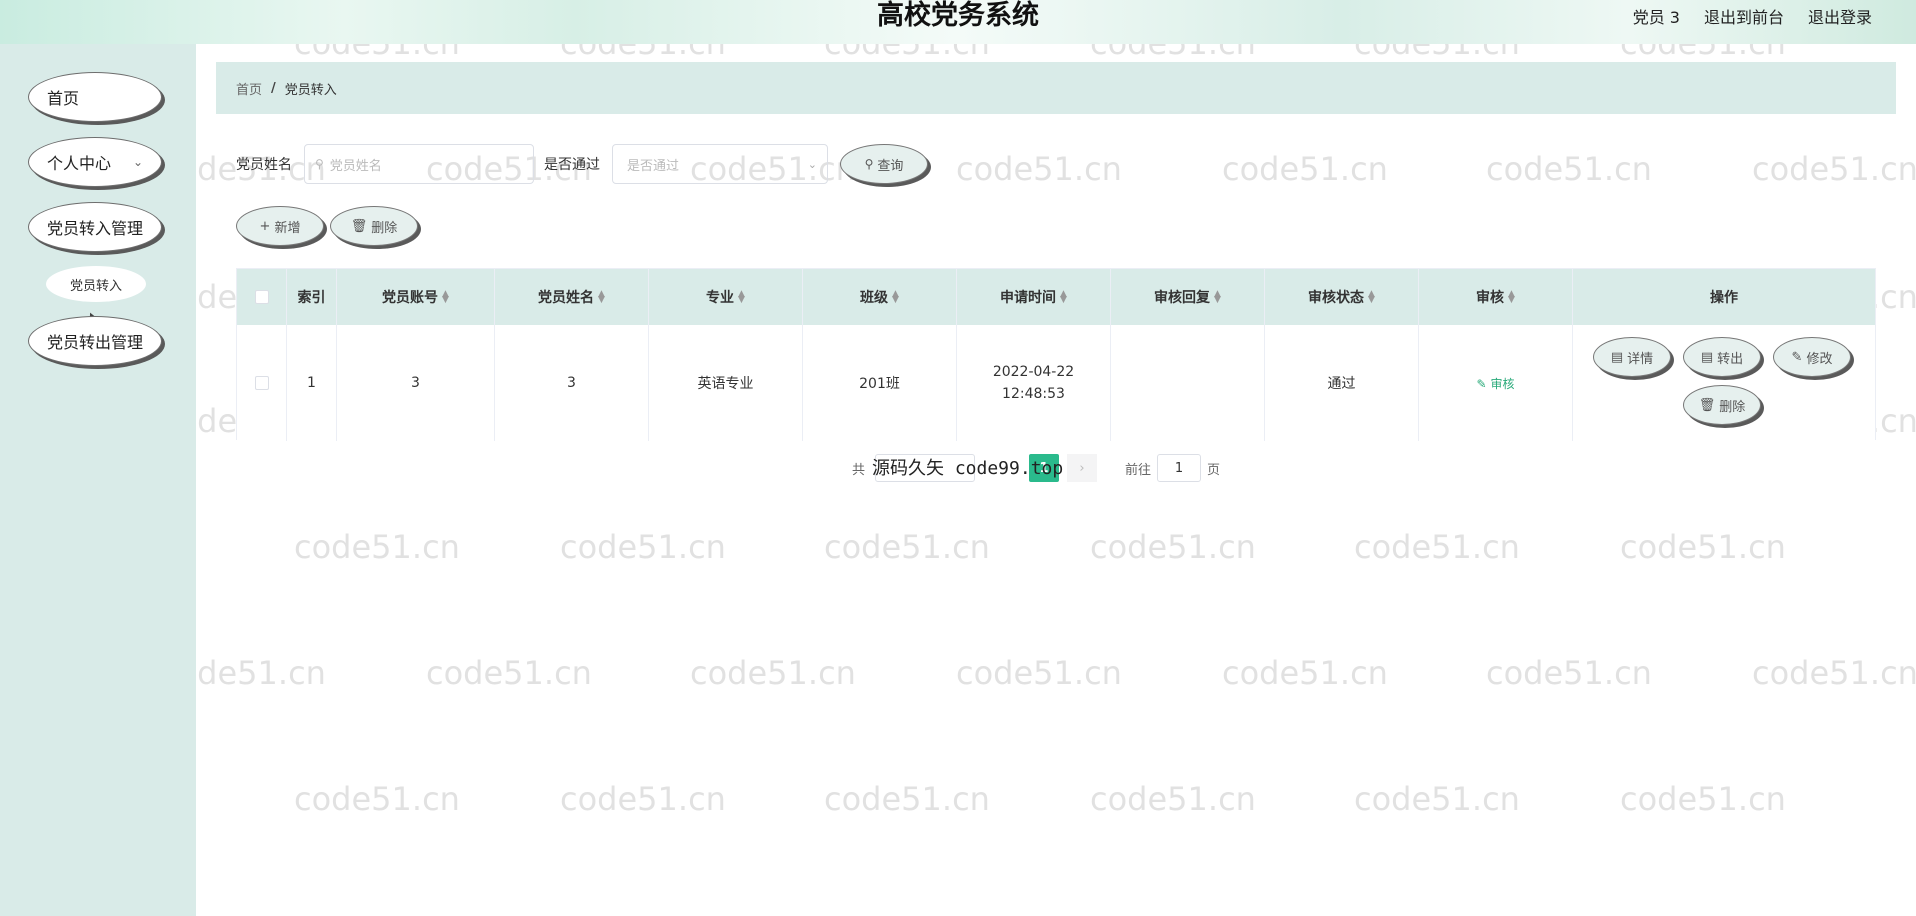 Image resolution: width=1916 pixels, height=916 pixels. What do you see at coordinates (653, 166) in the screenshot?
I see `pass-placeholder: 是否通过` at bounding box center [653, 166].